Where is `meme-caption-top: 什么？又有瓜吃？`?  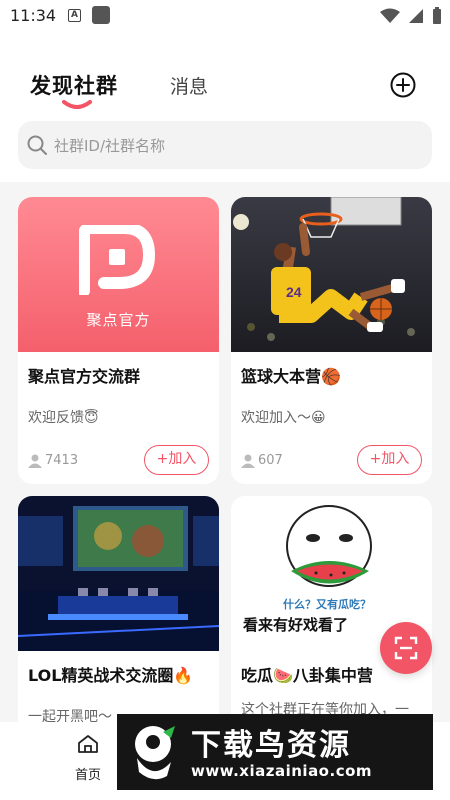
meme-caption-top: 什么？又有瓜吃？ is located at coordinates (327, 604).